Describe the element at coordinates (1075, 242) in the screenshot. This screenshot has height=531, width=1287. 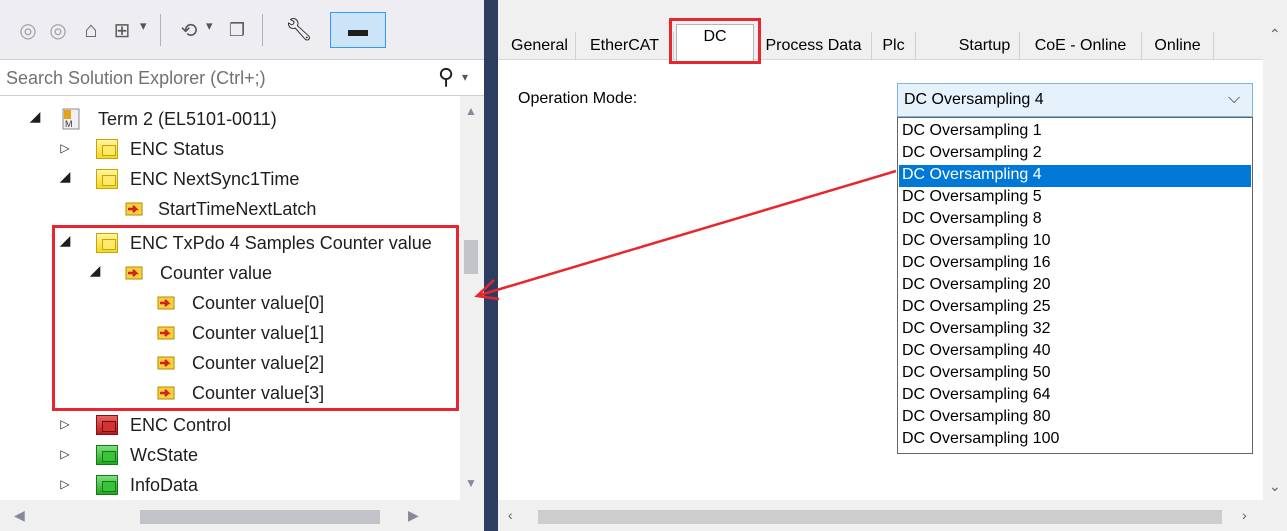
I see `dropdown-option: DC Oversampling 10` at that location.